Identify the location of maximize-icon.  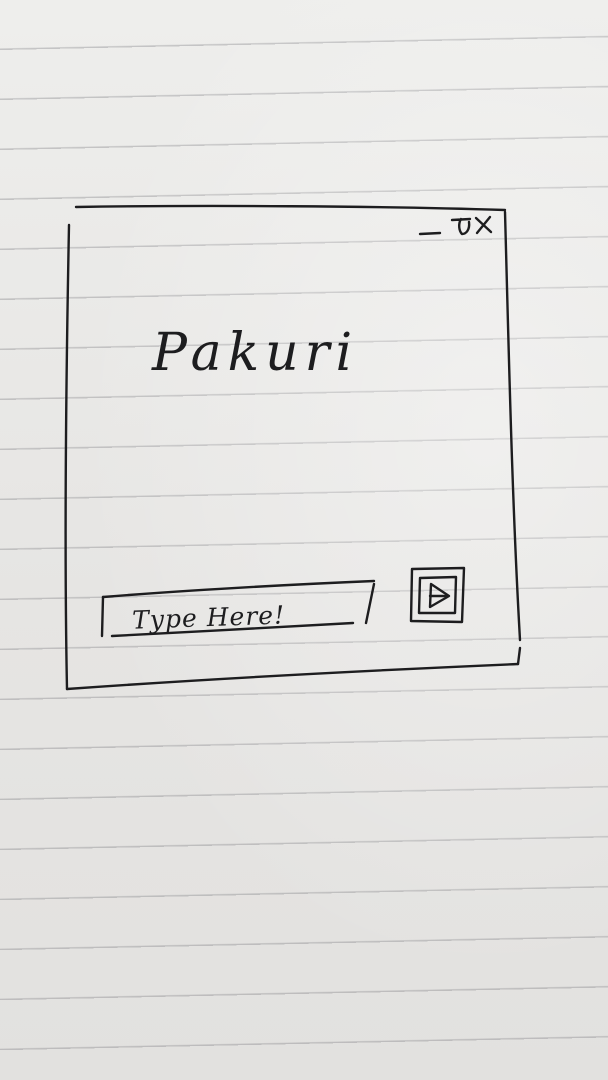
(461, 226).